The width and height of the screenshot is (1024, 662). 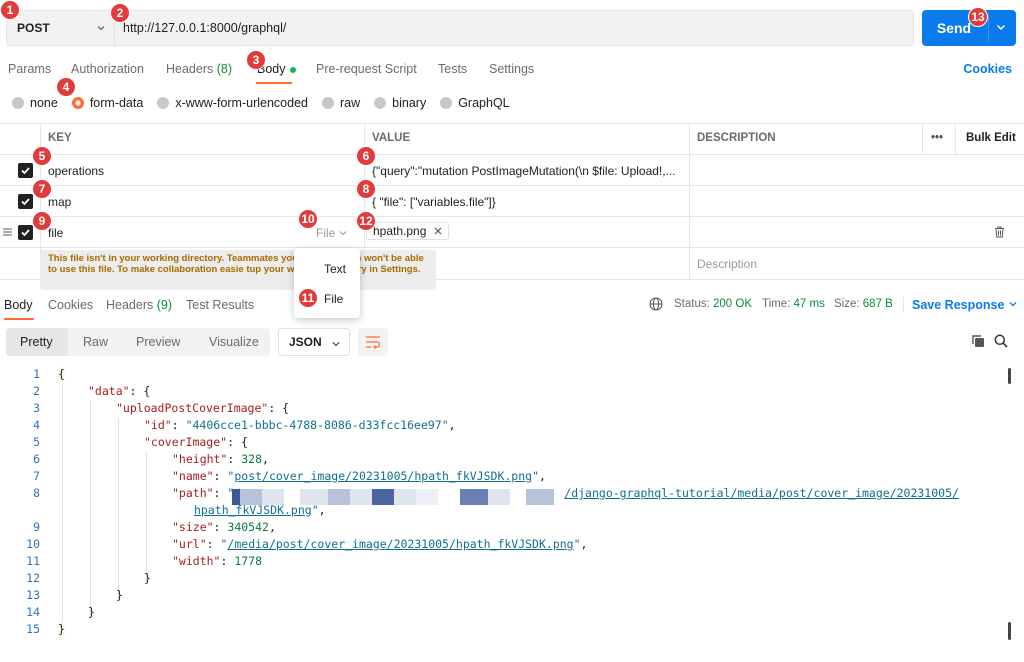 I want to click on radio-label: binary, so click(x=409, y=103).